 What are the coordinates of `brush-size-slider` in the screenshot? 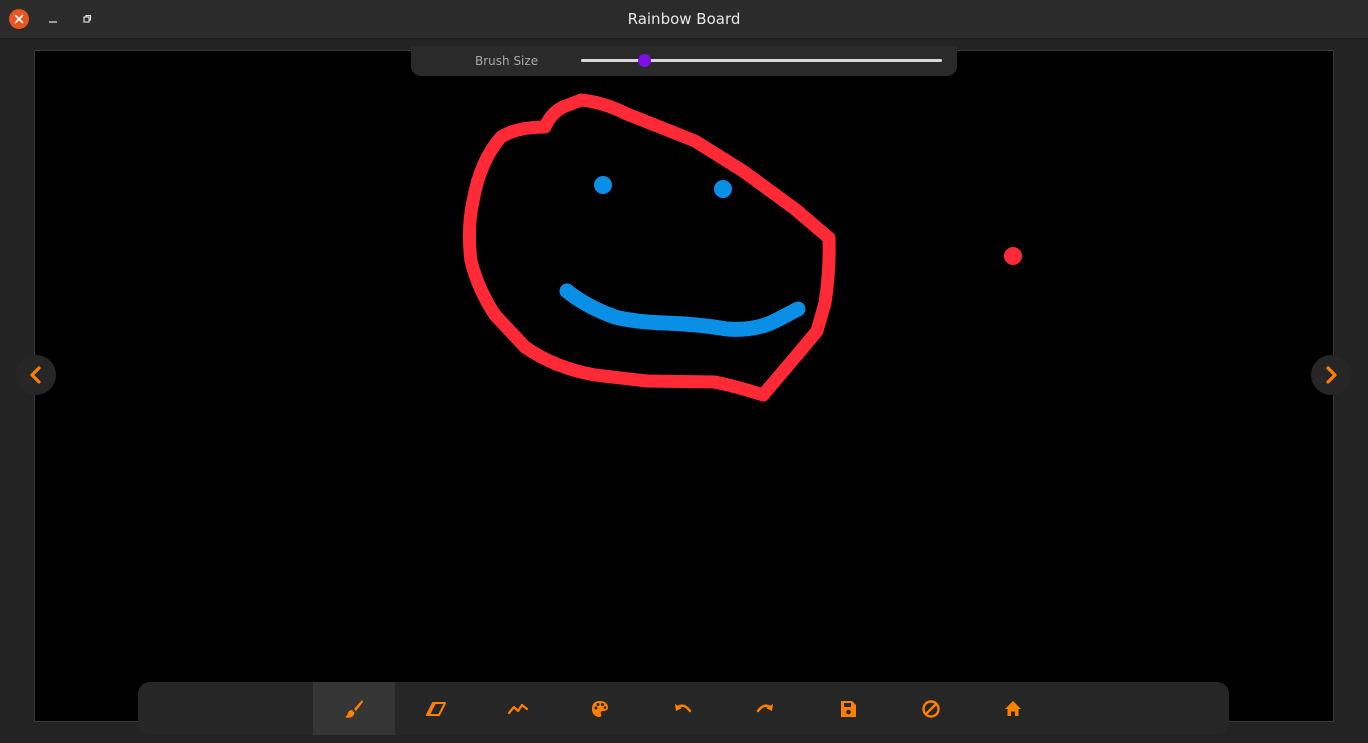 It's located at (761, 60).